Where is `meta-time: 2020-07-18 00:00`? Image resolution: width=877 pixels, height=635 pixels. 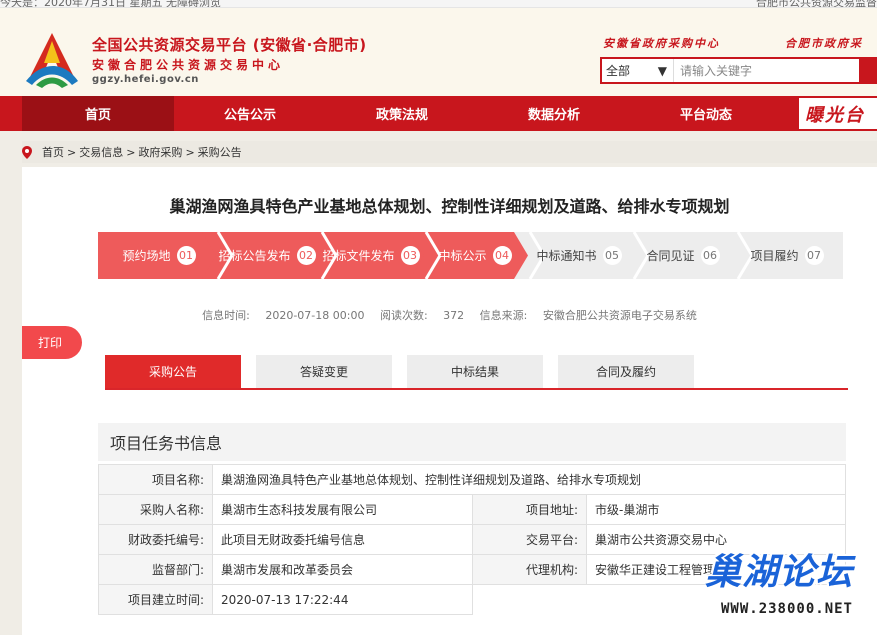 meta-time: 2020-07-18 00:00 is located at coordinates (315, 315).